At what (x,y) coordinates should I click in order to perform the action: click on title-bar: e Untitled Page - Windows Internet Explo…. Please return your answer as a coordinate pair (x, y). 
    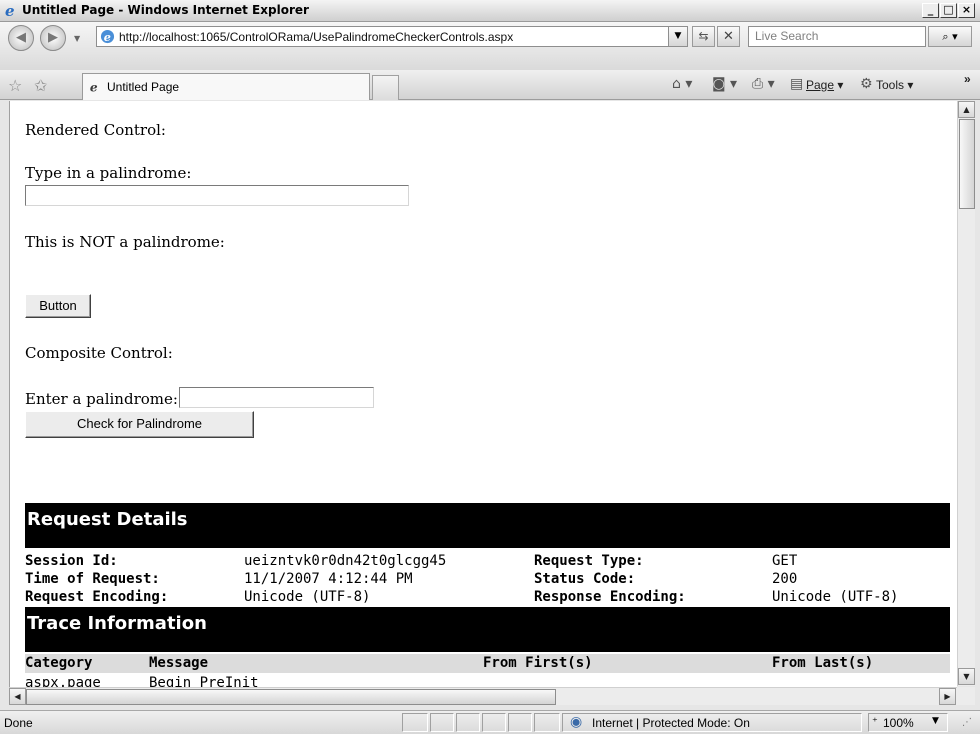
    Looking at the image, I should click on (490, 11).